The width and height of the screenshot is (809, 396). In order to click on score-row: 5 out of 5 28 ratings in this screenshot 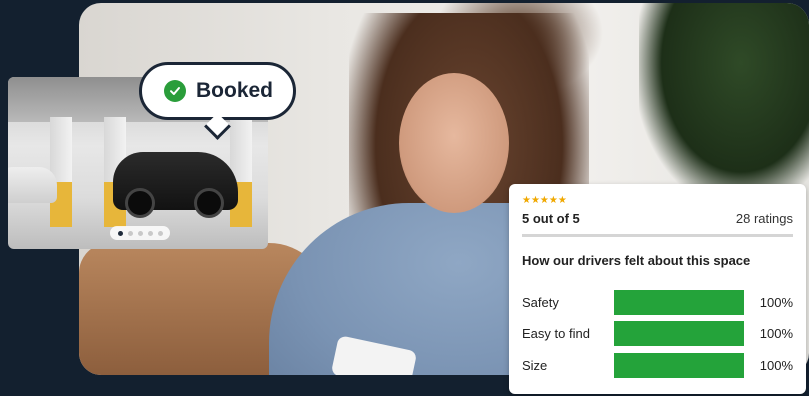, I will do `click(657, 224)`.